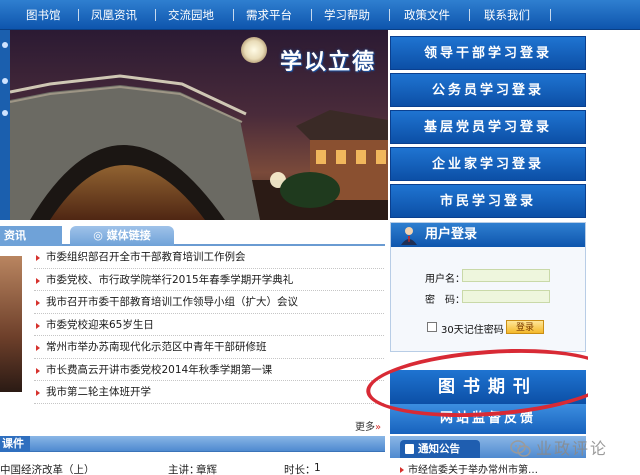  Describe the element at coordinates (488, 164) in the screenshot. I see `entrepreneur-login-button: 企业家学习登录` at that location.